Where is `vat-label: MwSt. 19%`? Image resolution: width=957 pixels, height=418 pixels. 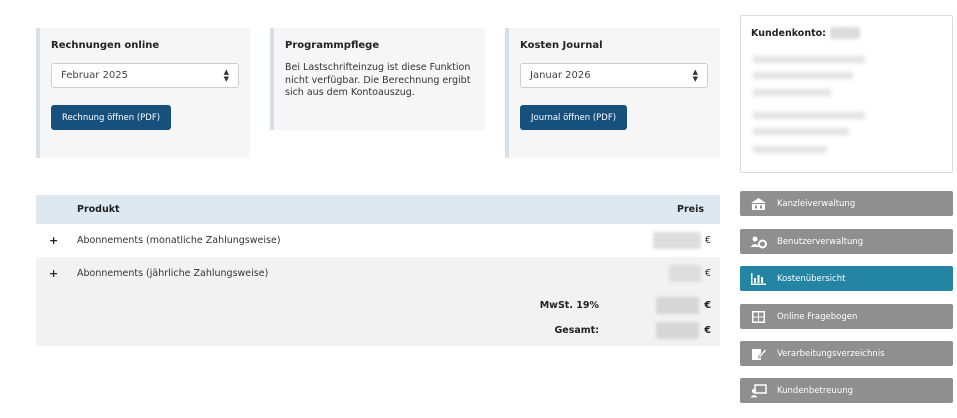
vat-label: MwSt. 19% is located at coordinates (569, 305).